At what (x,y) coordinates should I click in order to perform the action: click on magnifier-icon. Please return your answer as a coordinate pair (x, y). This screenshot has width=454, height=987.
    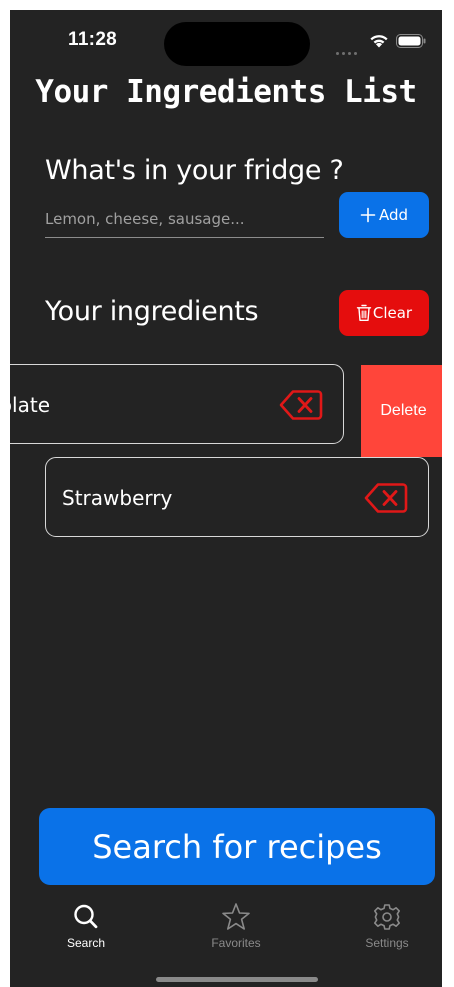
    Looking at the image, I should click on (86, 916).